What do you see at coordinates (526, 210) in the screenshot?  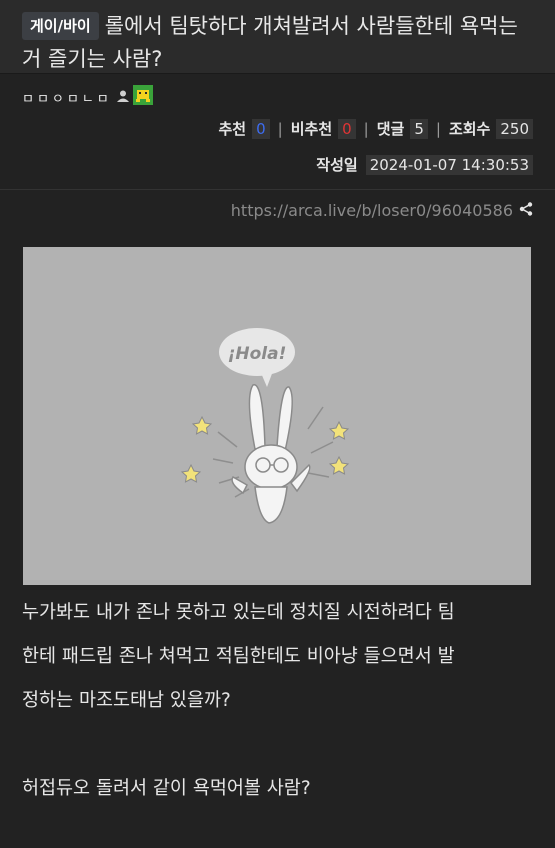 I see `share-icon` at bounding box center [526, 210].